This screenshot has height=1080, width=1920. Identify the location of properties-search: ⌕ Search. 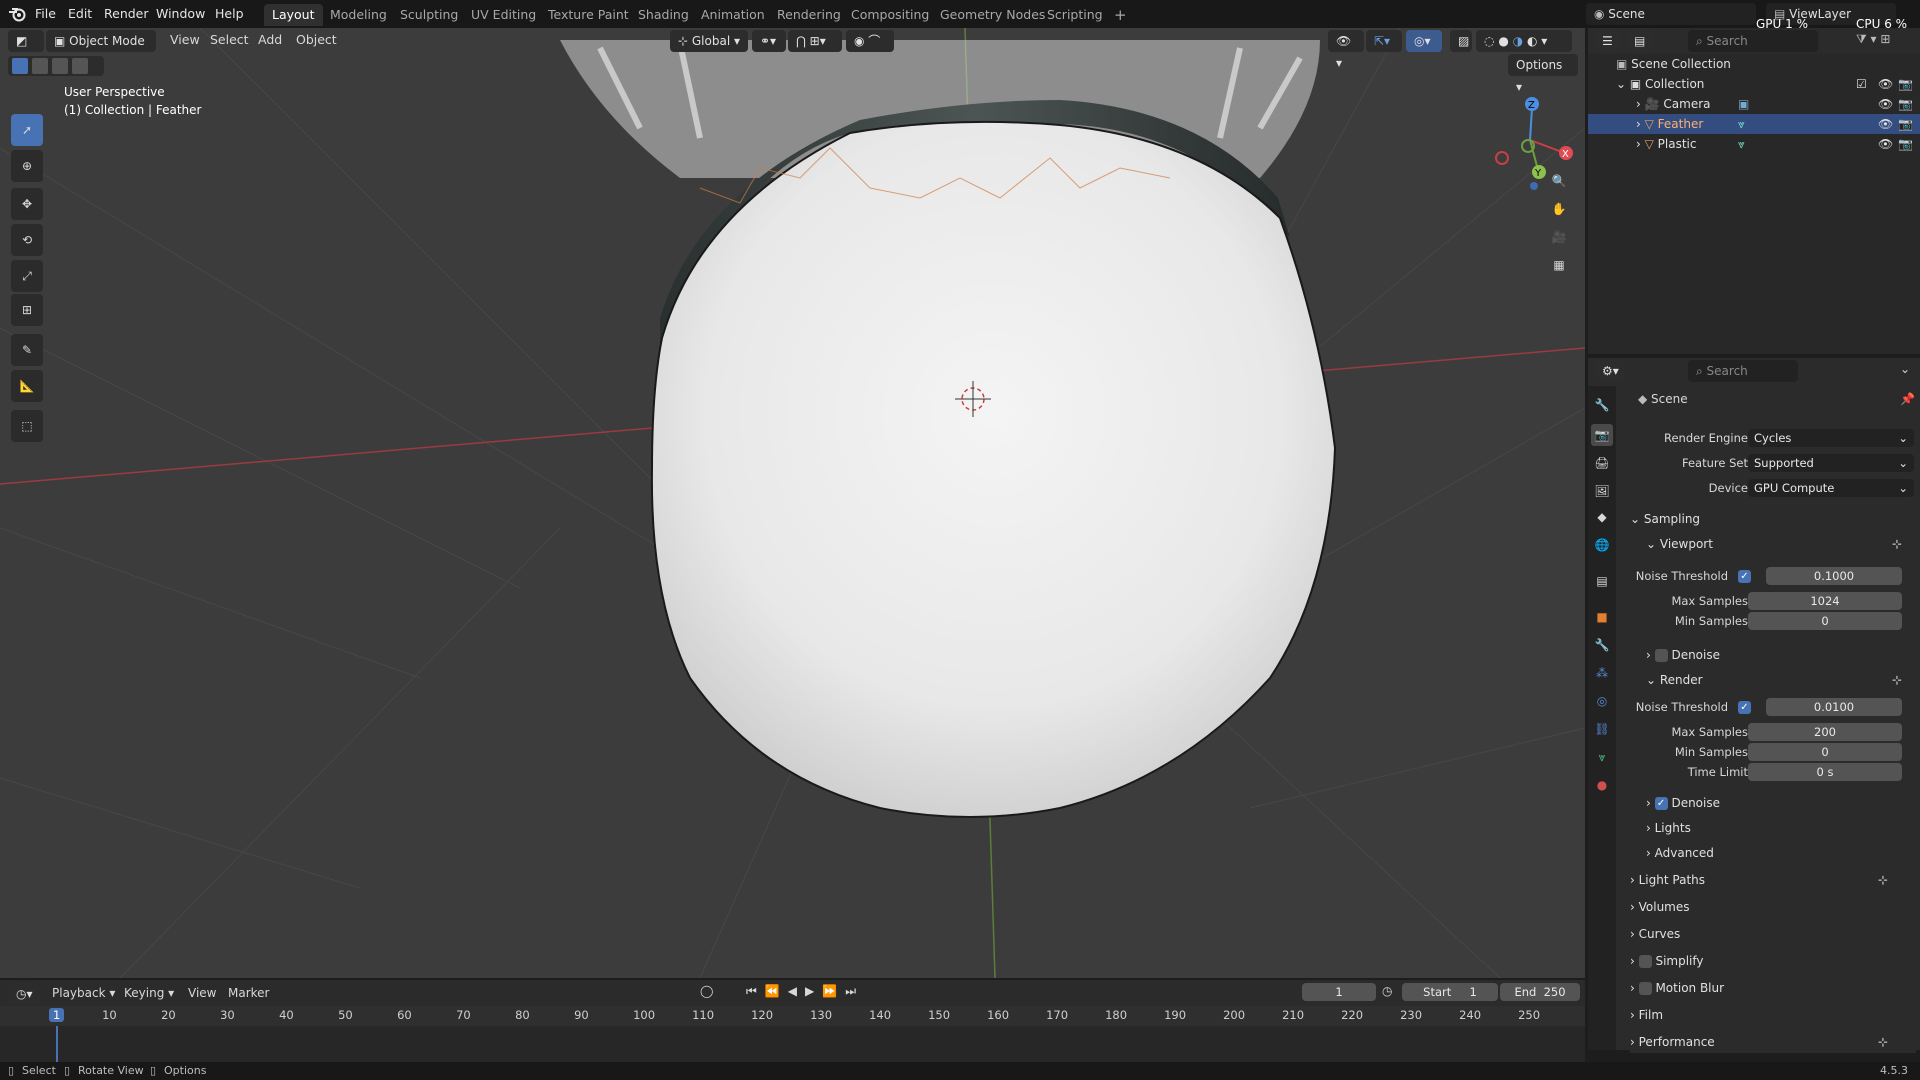
(1743, 371).